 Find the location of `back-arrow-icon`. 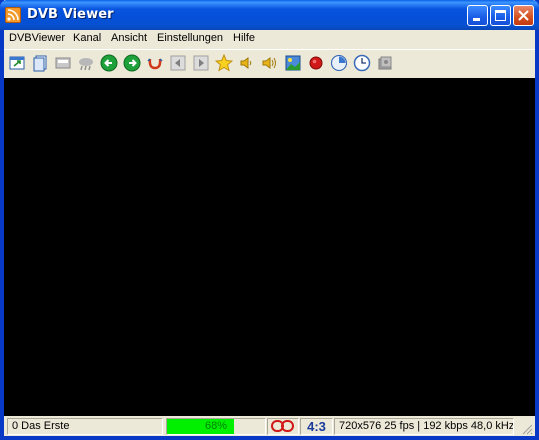

back-arrow-icon is located at coordinates (109, 63).